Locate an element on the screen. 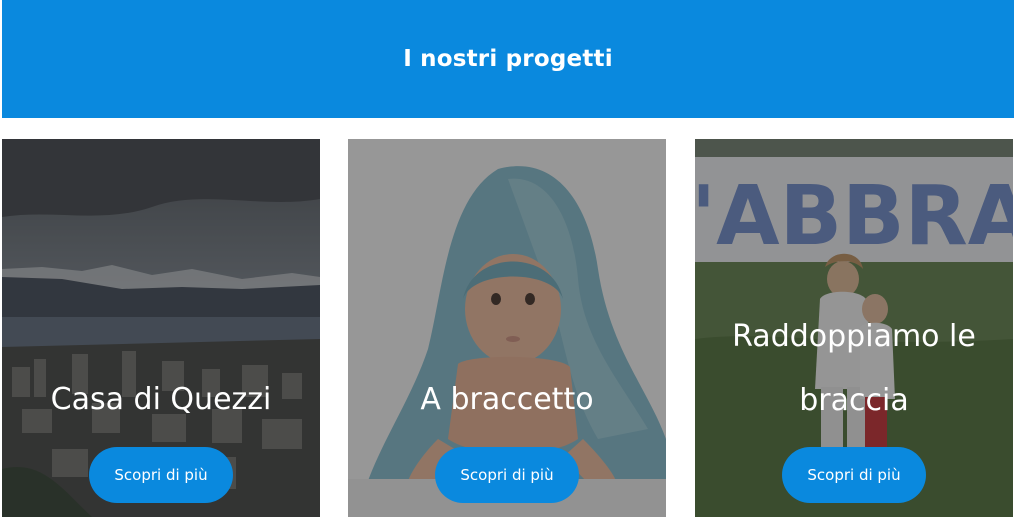 This screenshot has width=1024, height=521. project-title: Casa di Quezzi is located at coordinates (161, 399).